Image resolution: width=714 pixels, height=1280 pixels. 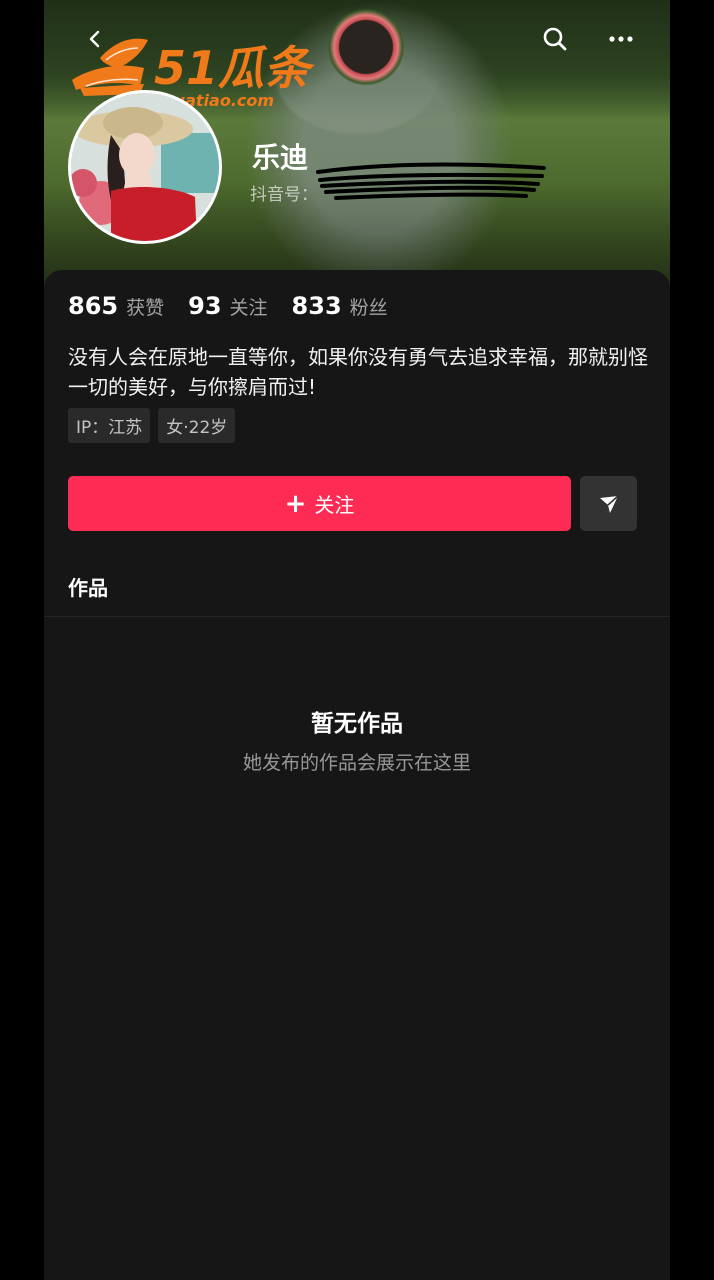 I want to click on follow-button-label: 关注, so click(x=334, y=505).